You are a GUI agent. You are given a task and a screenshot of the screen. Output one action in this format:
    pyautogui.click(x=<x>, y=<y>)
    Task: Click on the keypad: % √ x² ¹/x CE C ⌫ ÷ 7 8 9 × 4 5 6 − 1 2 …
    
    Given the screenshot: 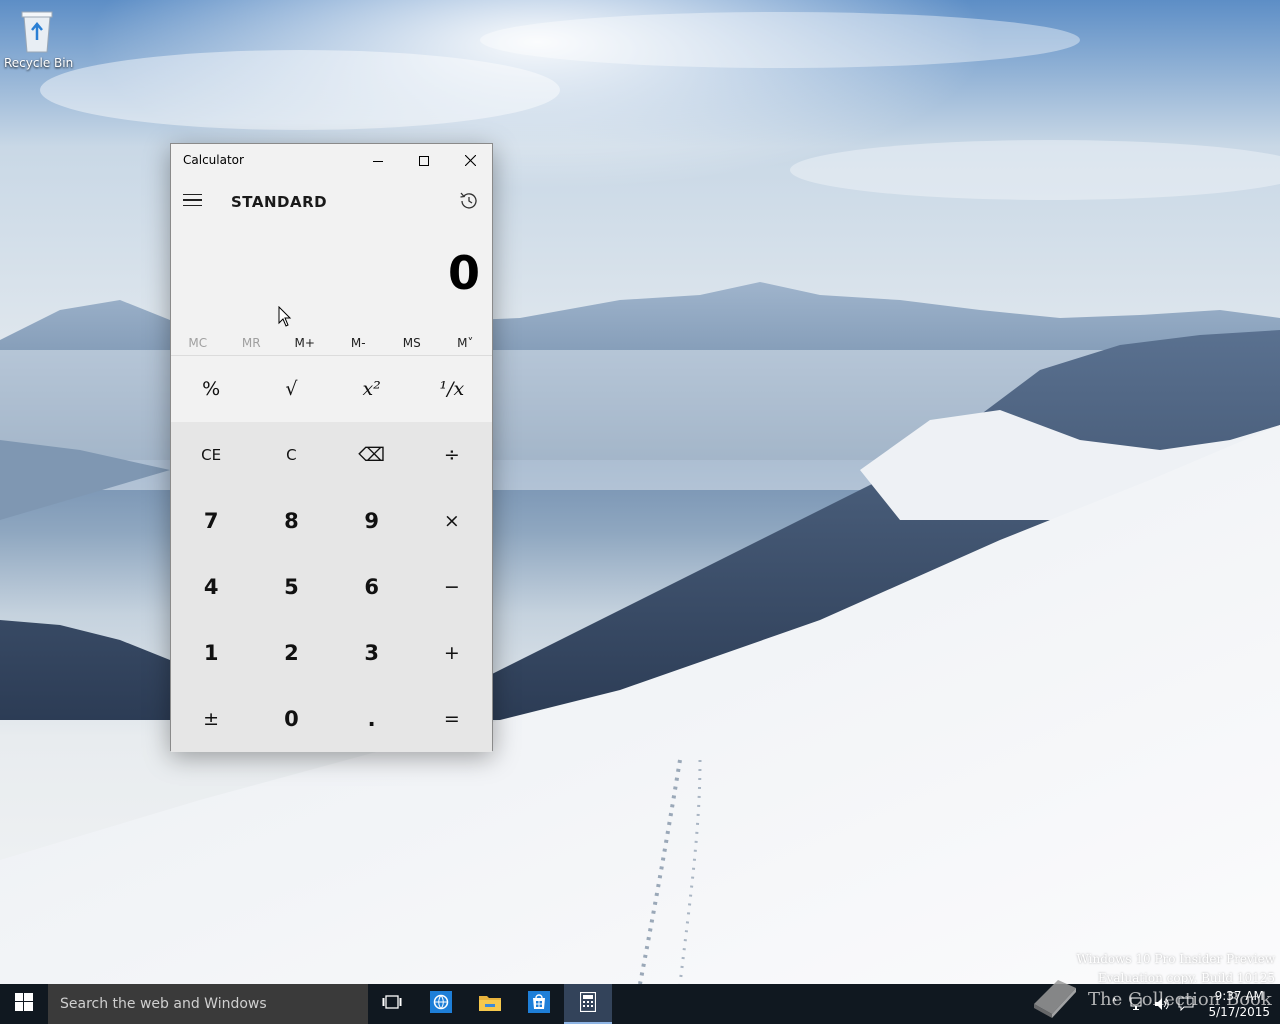 What is the action you would take?
    pyautogui.click(x=331, y=553)
    